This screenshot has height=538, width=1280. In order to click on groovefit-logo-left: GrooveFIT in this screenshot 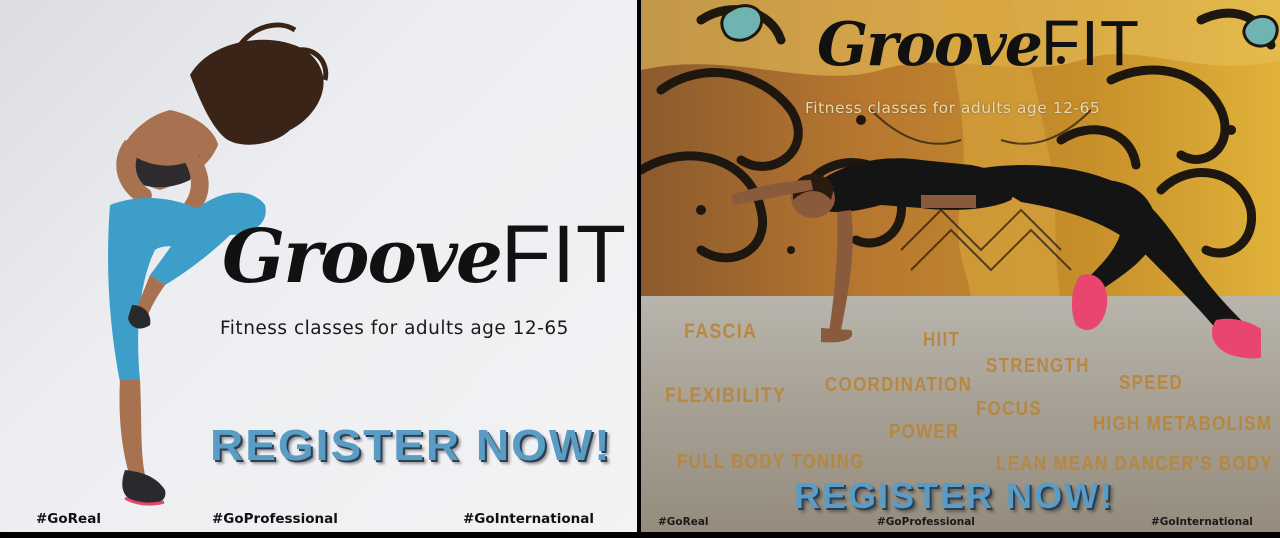, I will do `click(424, 255)`.